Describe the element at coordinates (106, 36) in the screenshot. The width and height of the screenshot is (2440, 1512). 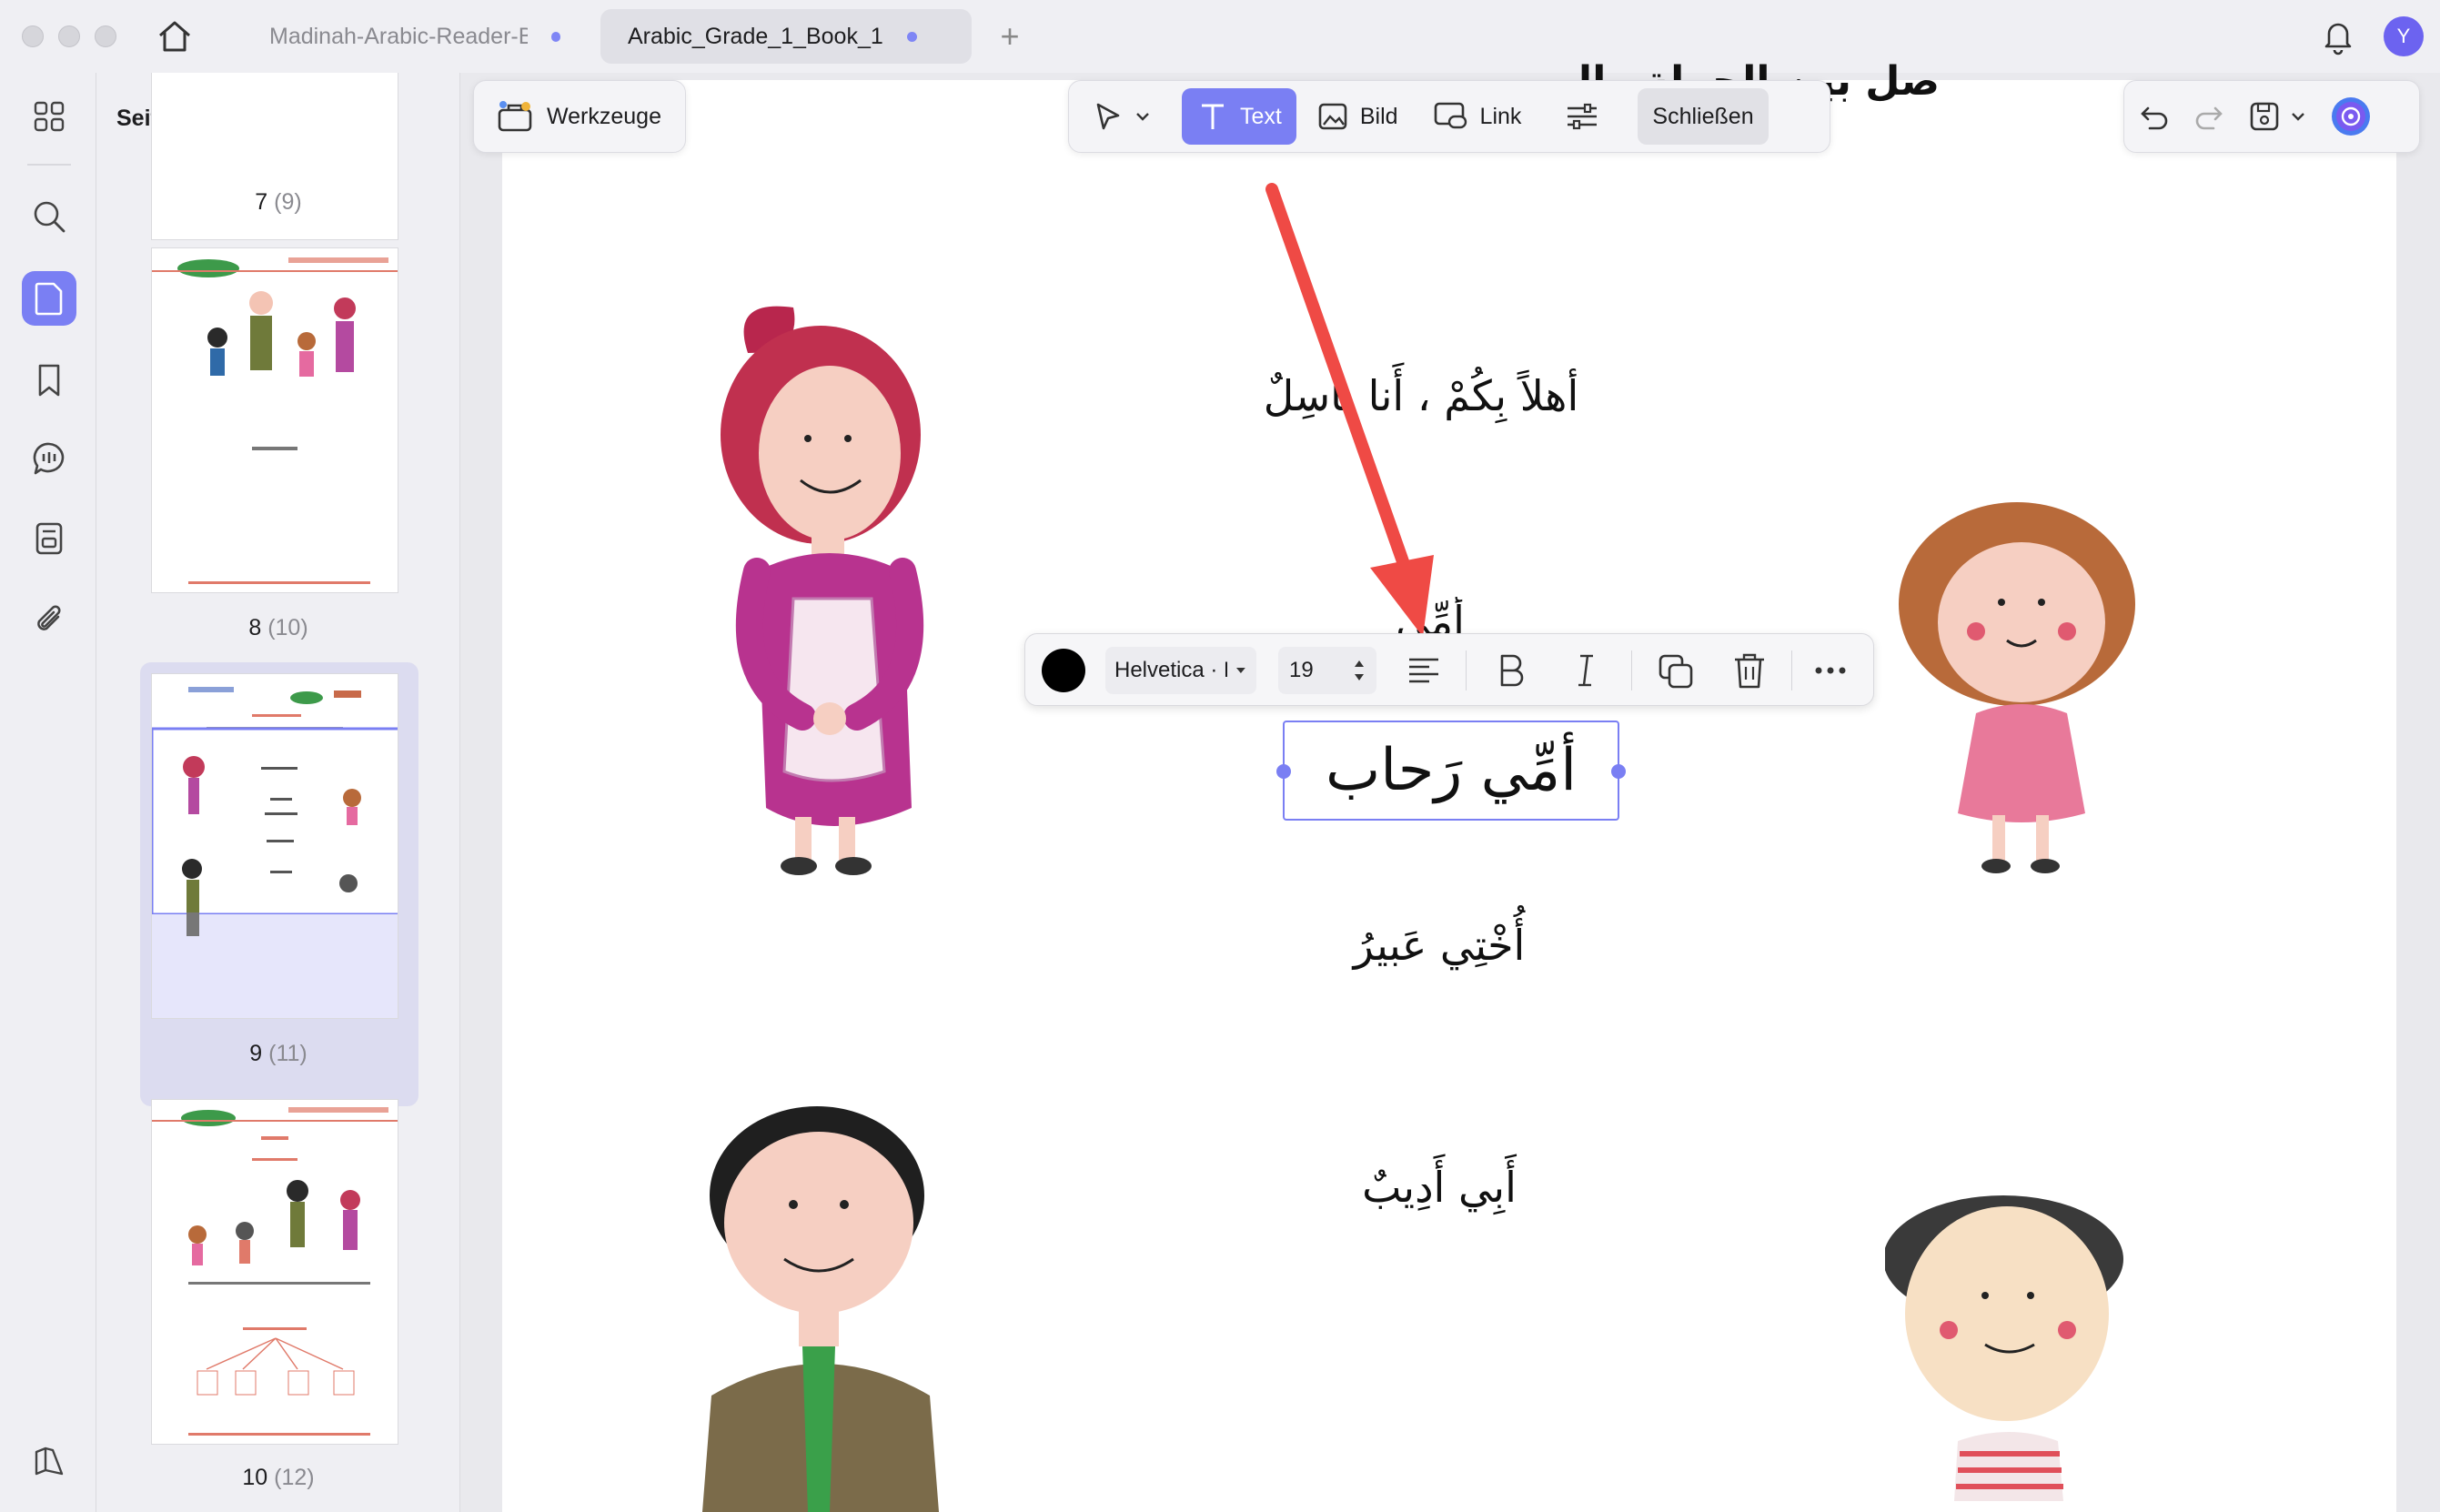
I see `window-zoom-button` at that location.